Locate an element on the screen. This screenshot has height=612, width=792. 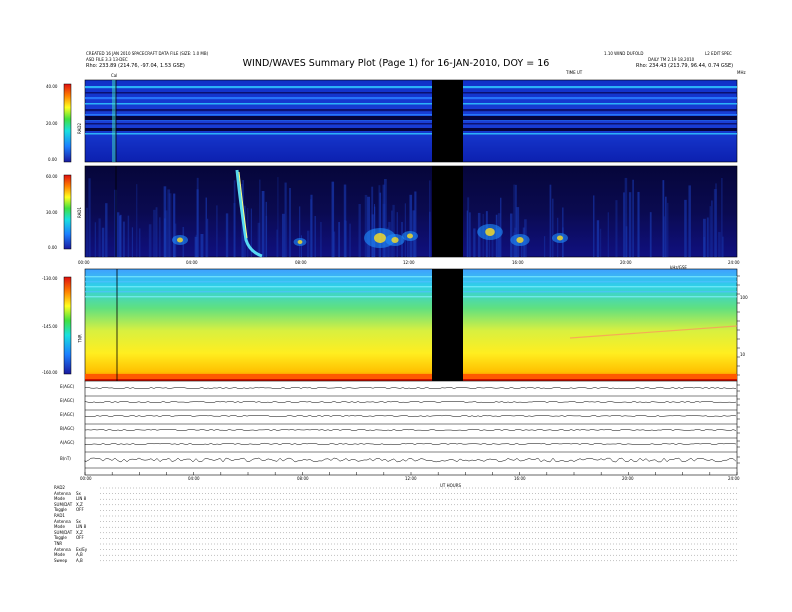
footer-row-label: RAD1 is located at coordinates (59, 515).